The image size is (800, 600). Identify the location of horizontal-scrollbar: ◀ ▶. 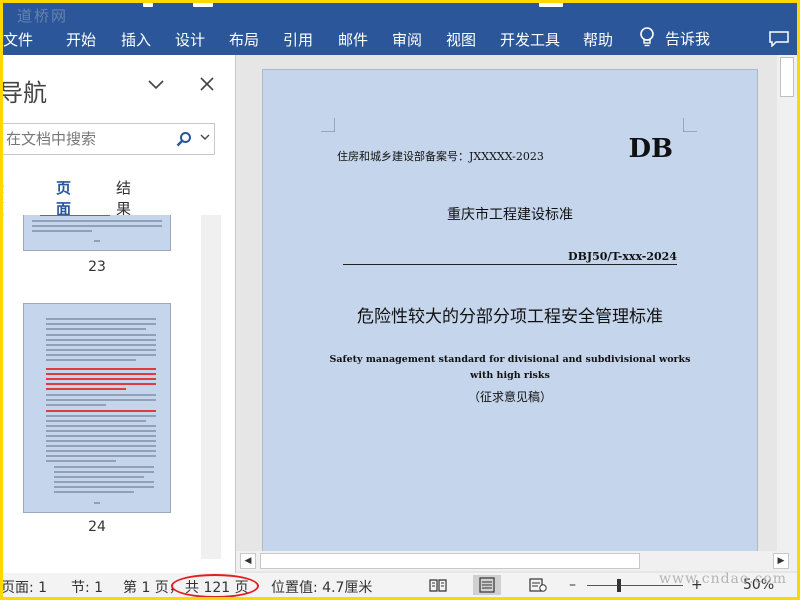
(516, 561).